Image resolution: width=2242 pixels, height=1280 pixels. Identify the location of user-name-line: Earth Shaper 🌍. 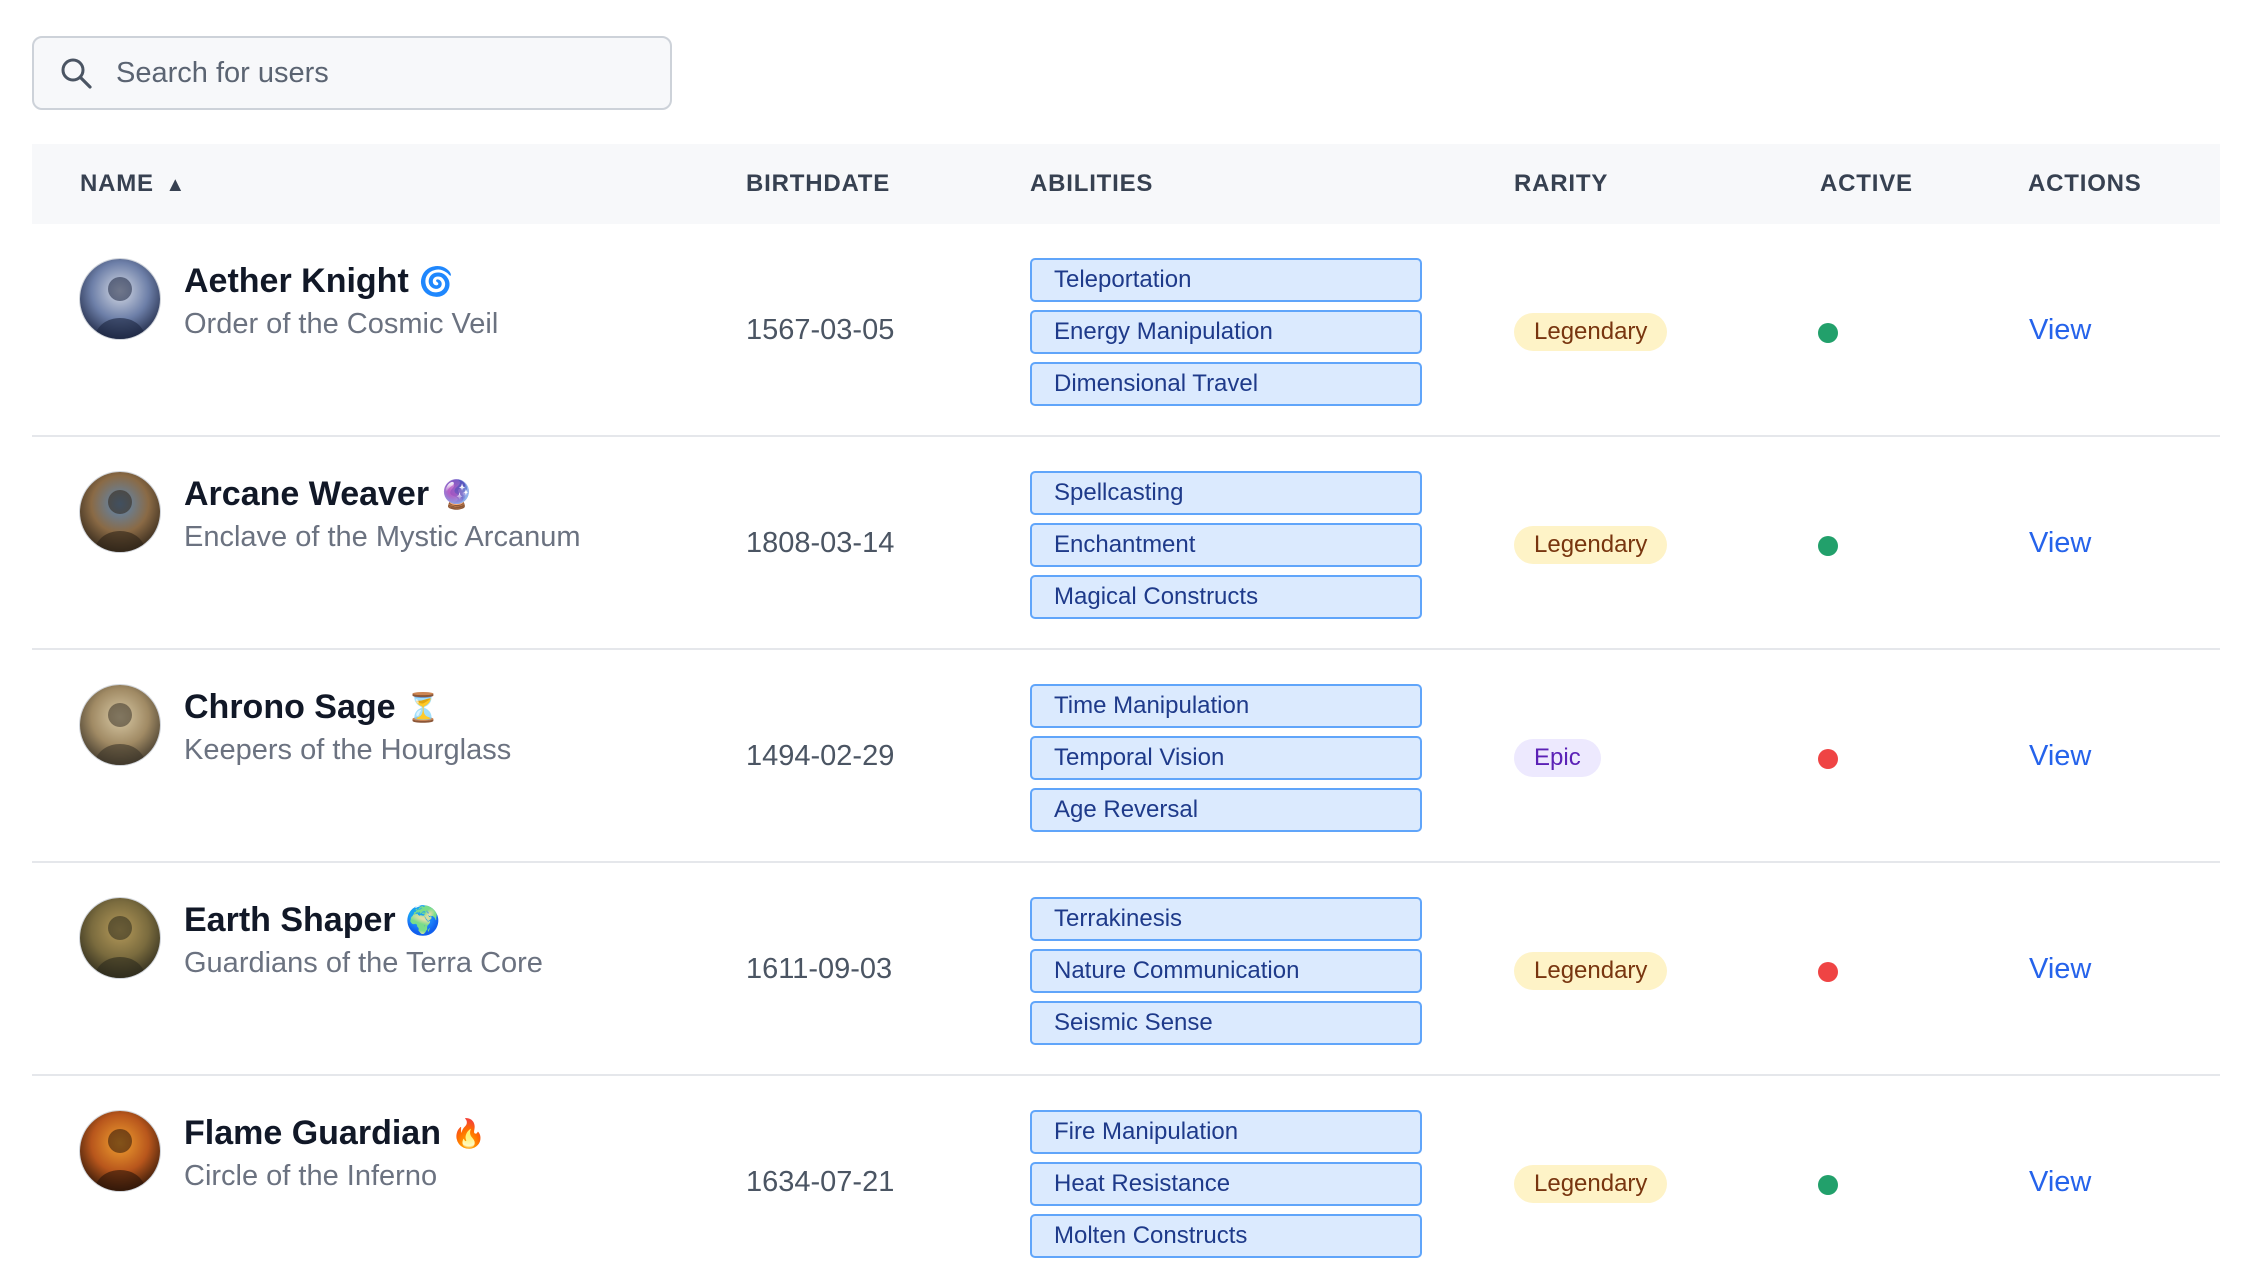
(312, 920).